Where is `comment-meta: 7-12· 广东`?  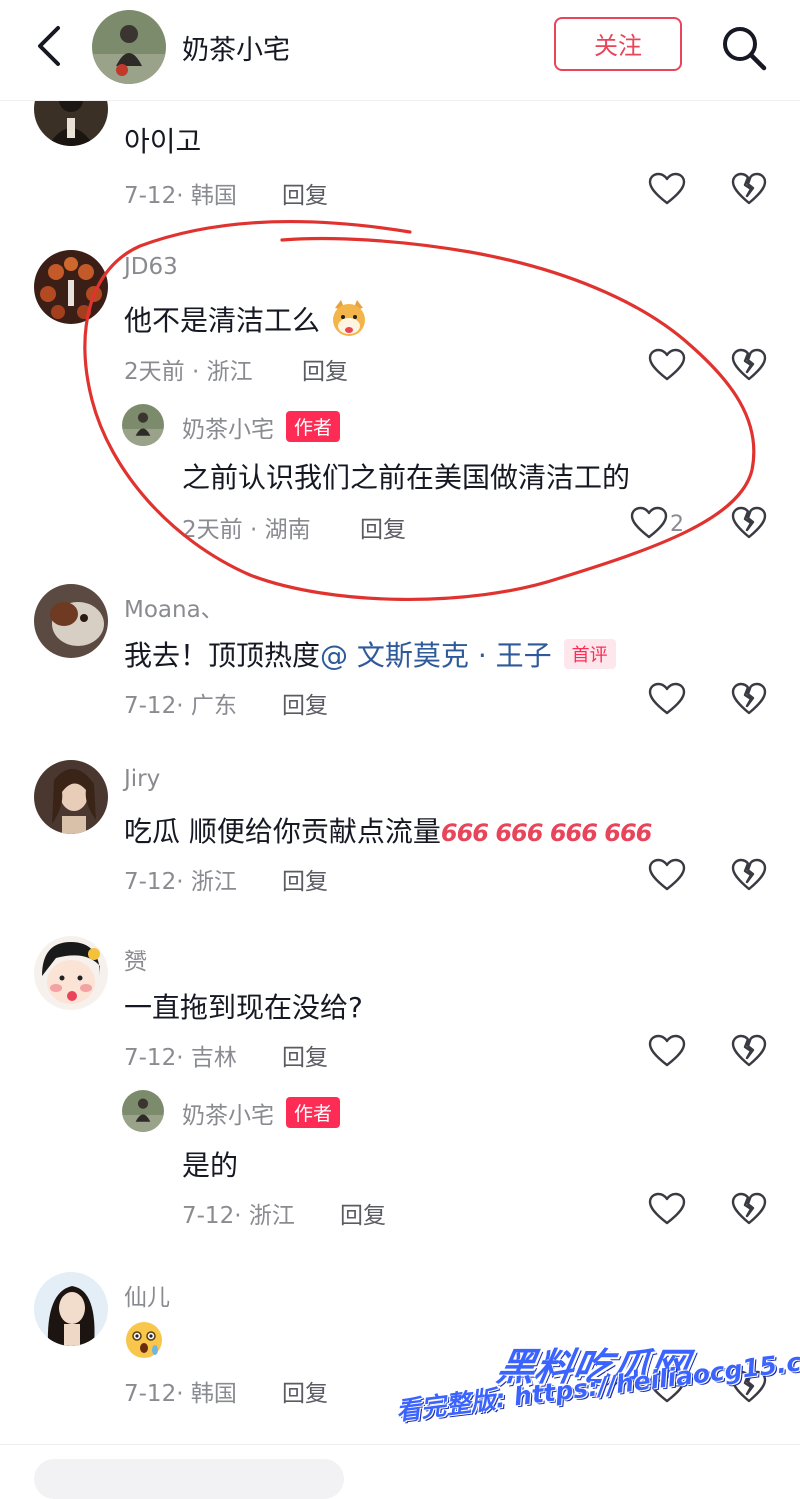
comment-meta: 7-12· 广东 is located at coordinates (180, 706).